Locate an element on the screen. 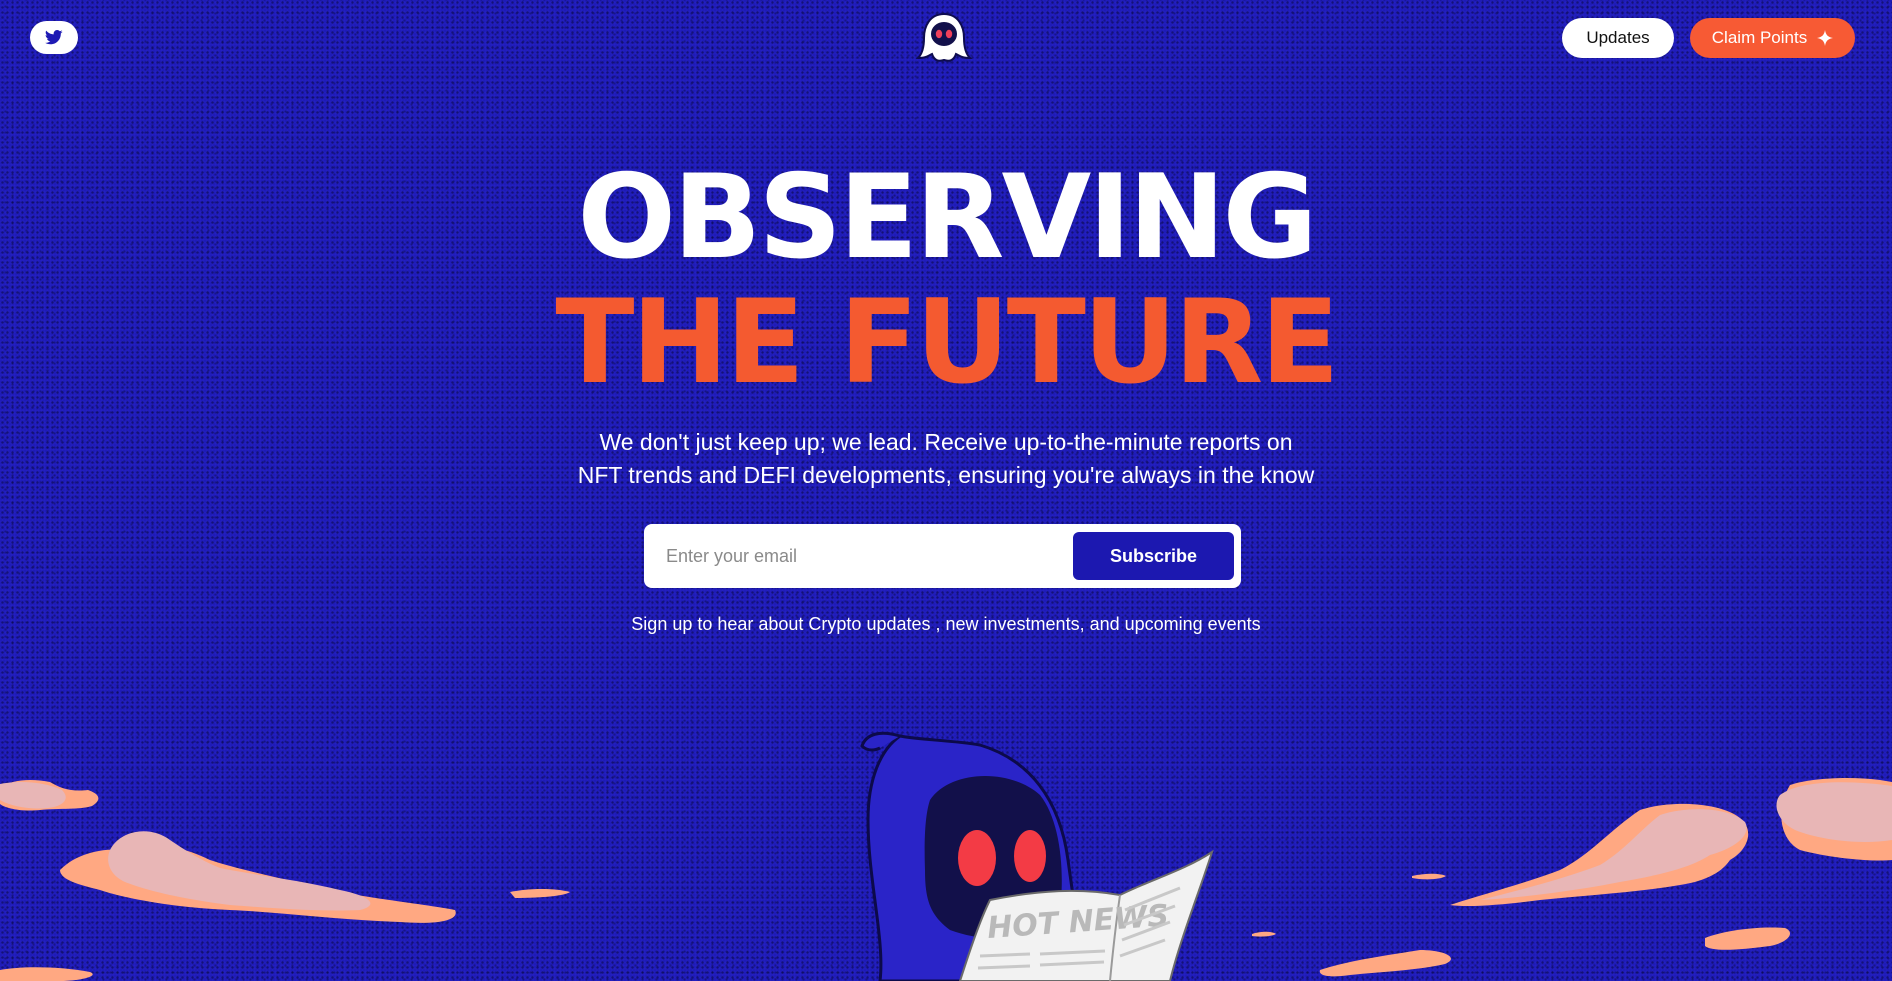 This screenshot has height=981, width=1892. twitter-button is located at coordinates (54, 37).